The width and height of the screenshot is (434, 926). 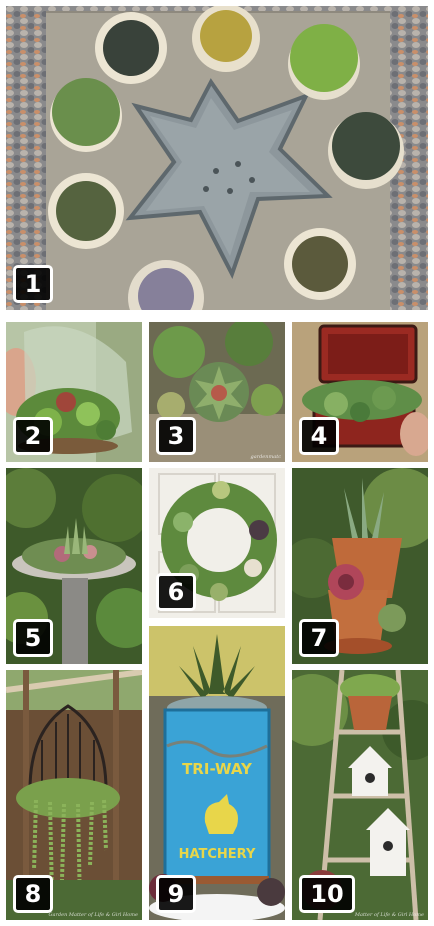 What do you see at coordinates (176, 436) in the screenshot?
I see `photo-number-badge: 3` at bounding box center [176, 436].